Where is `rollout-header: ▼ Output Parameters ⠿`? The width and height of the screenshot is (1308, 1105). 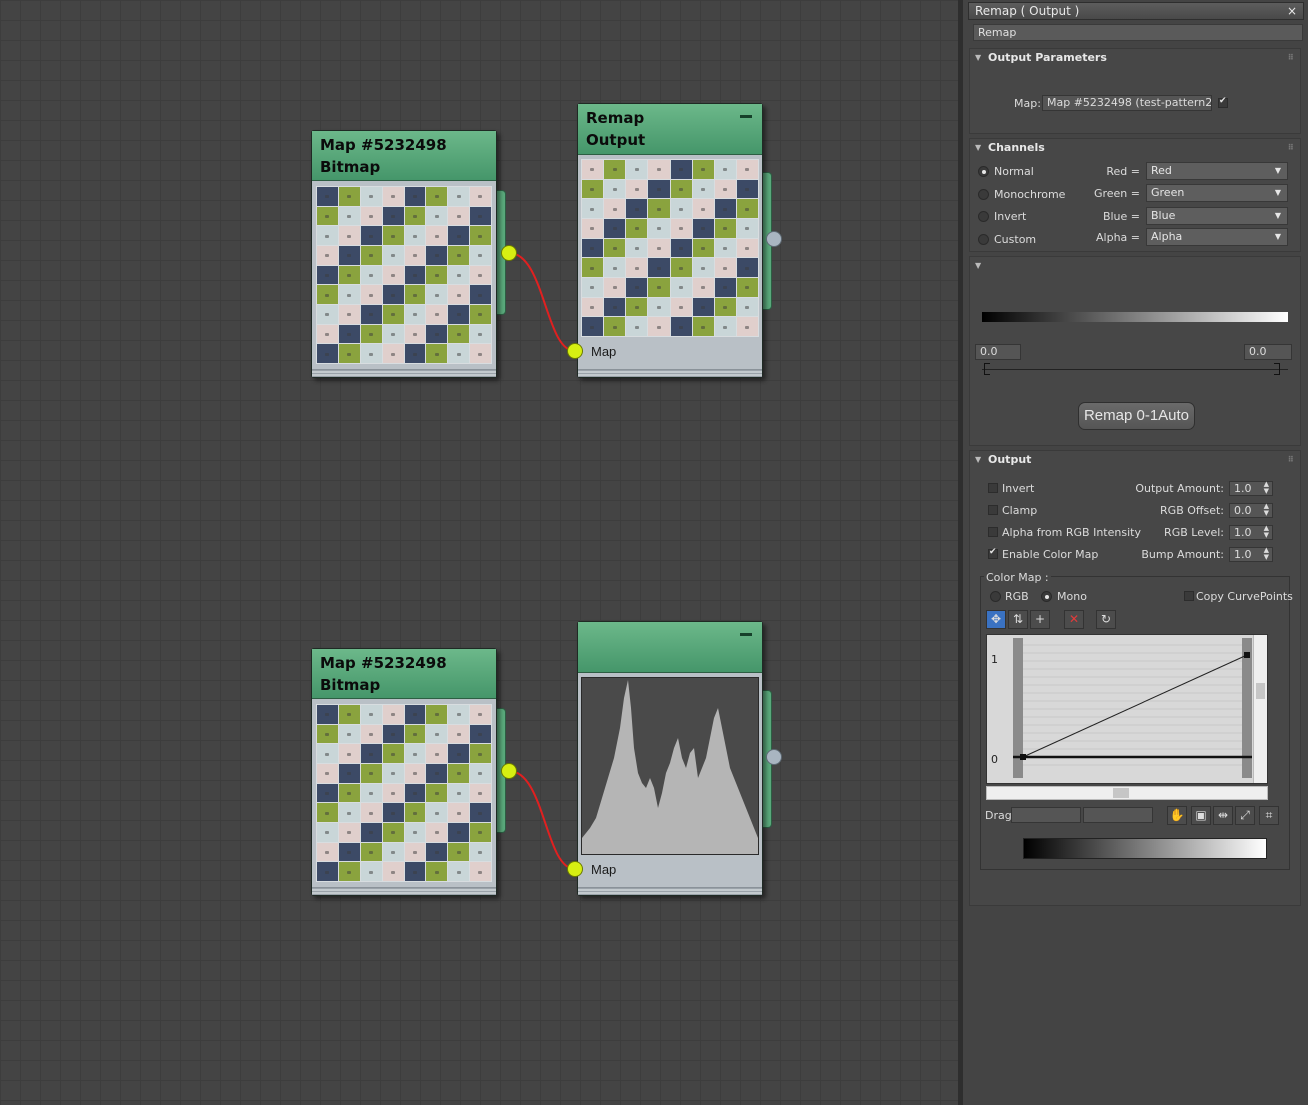 rollout-header: ▼ Output Parameters ⠿ is located at coordinates (1135, 58).